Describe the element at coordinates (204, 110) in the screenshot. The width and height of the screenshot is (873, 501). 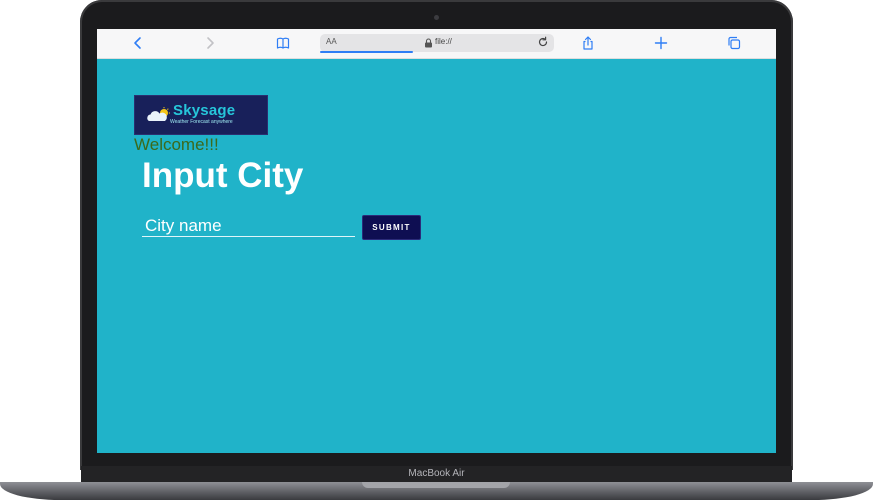
I see `logo-name: Skysage` at that location.